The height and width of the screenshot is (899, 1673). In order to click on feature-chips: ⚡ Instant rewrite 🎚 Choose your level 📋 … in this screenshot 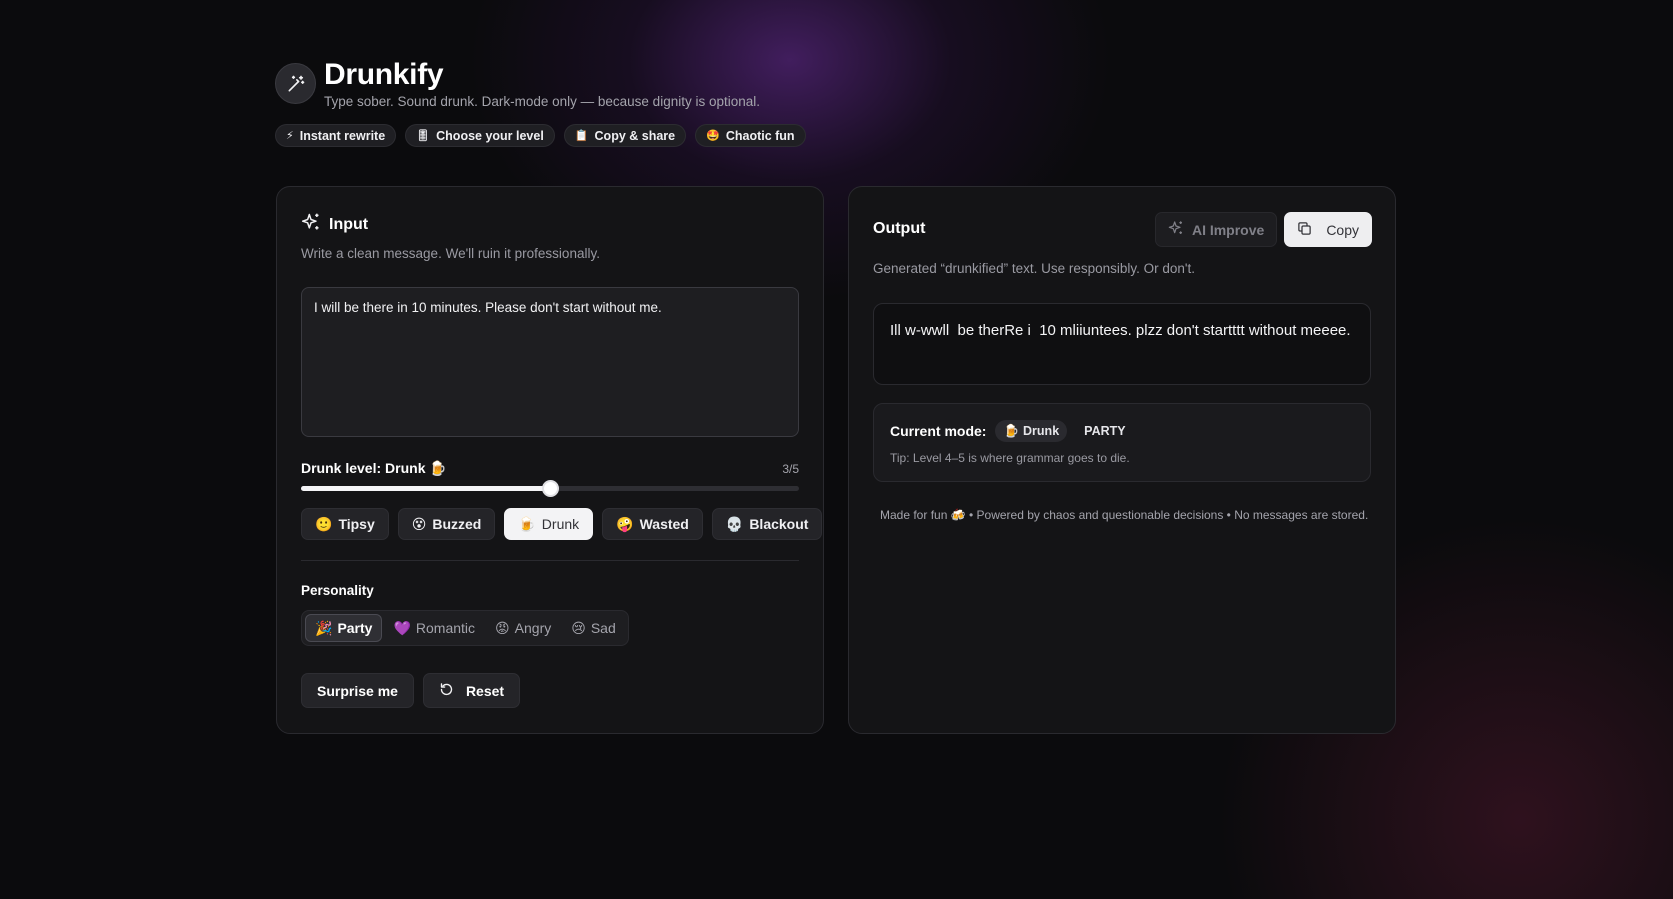, I will do `click(540, 135)`.